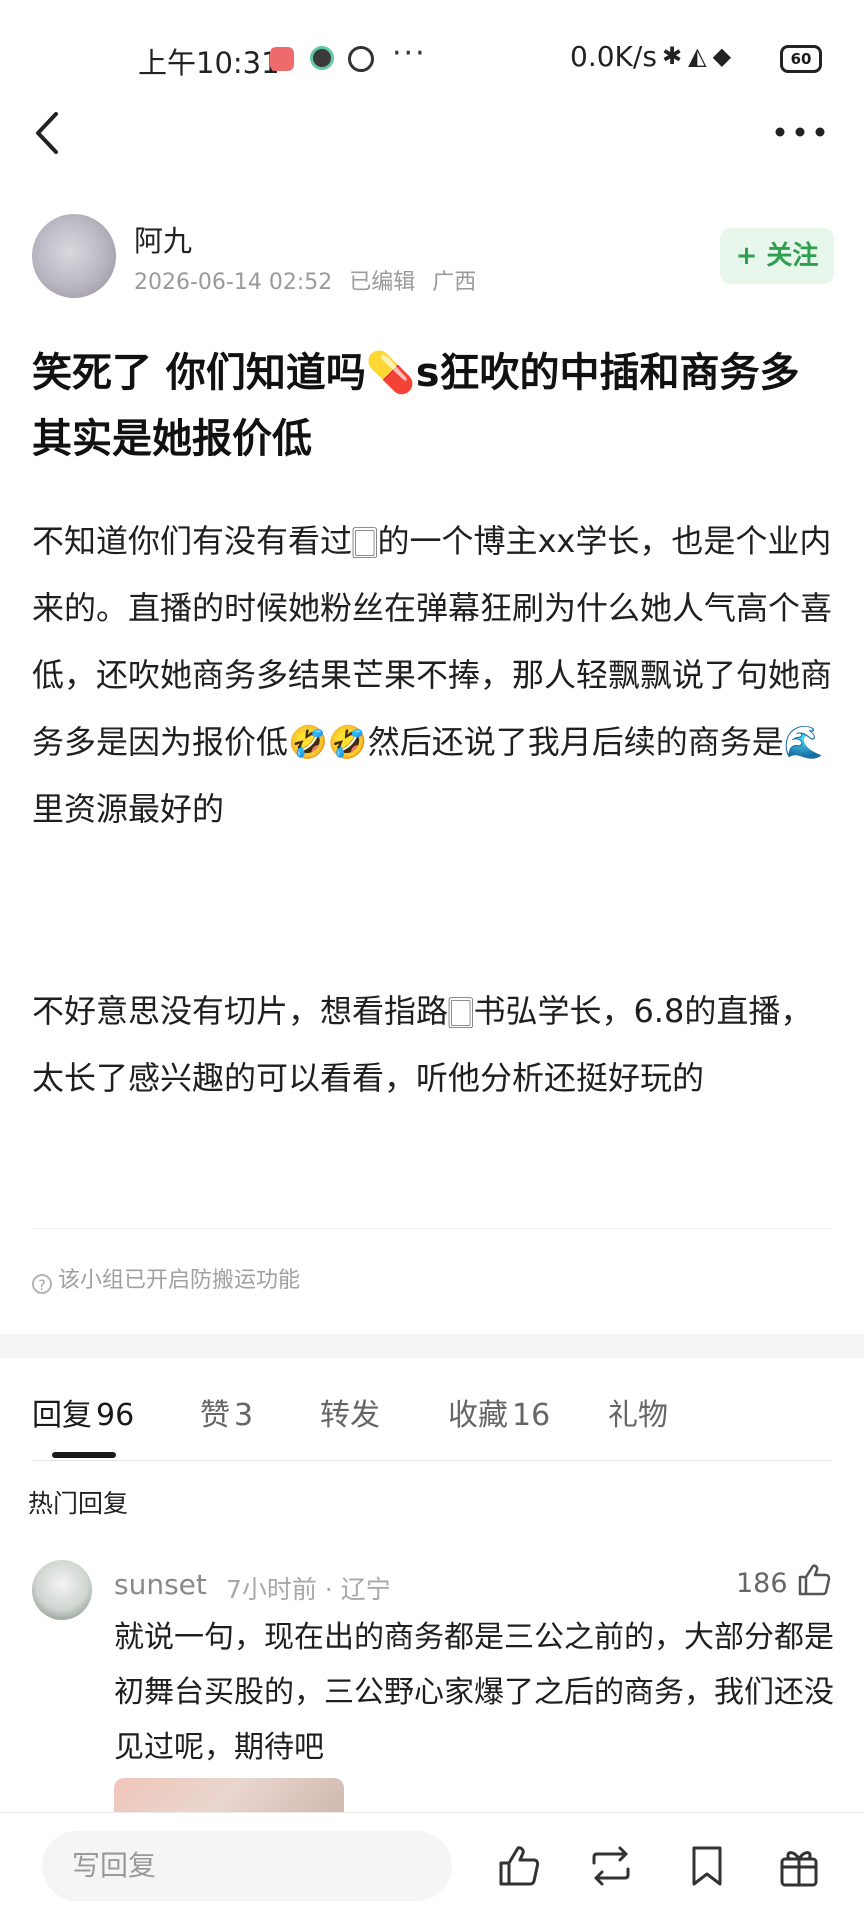 Image resolution: width=864 pixels, height=1921 pixels. I want to click on status-bar: 上午10:31 ··· 0.0K/s ✱◭◆ 60, so click(432, 55).